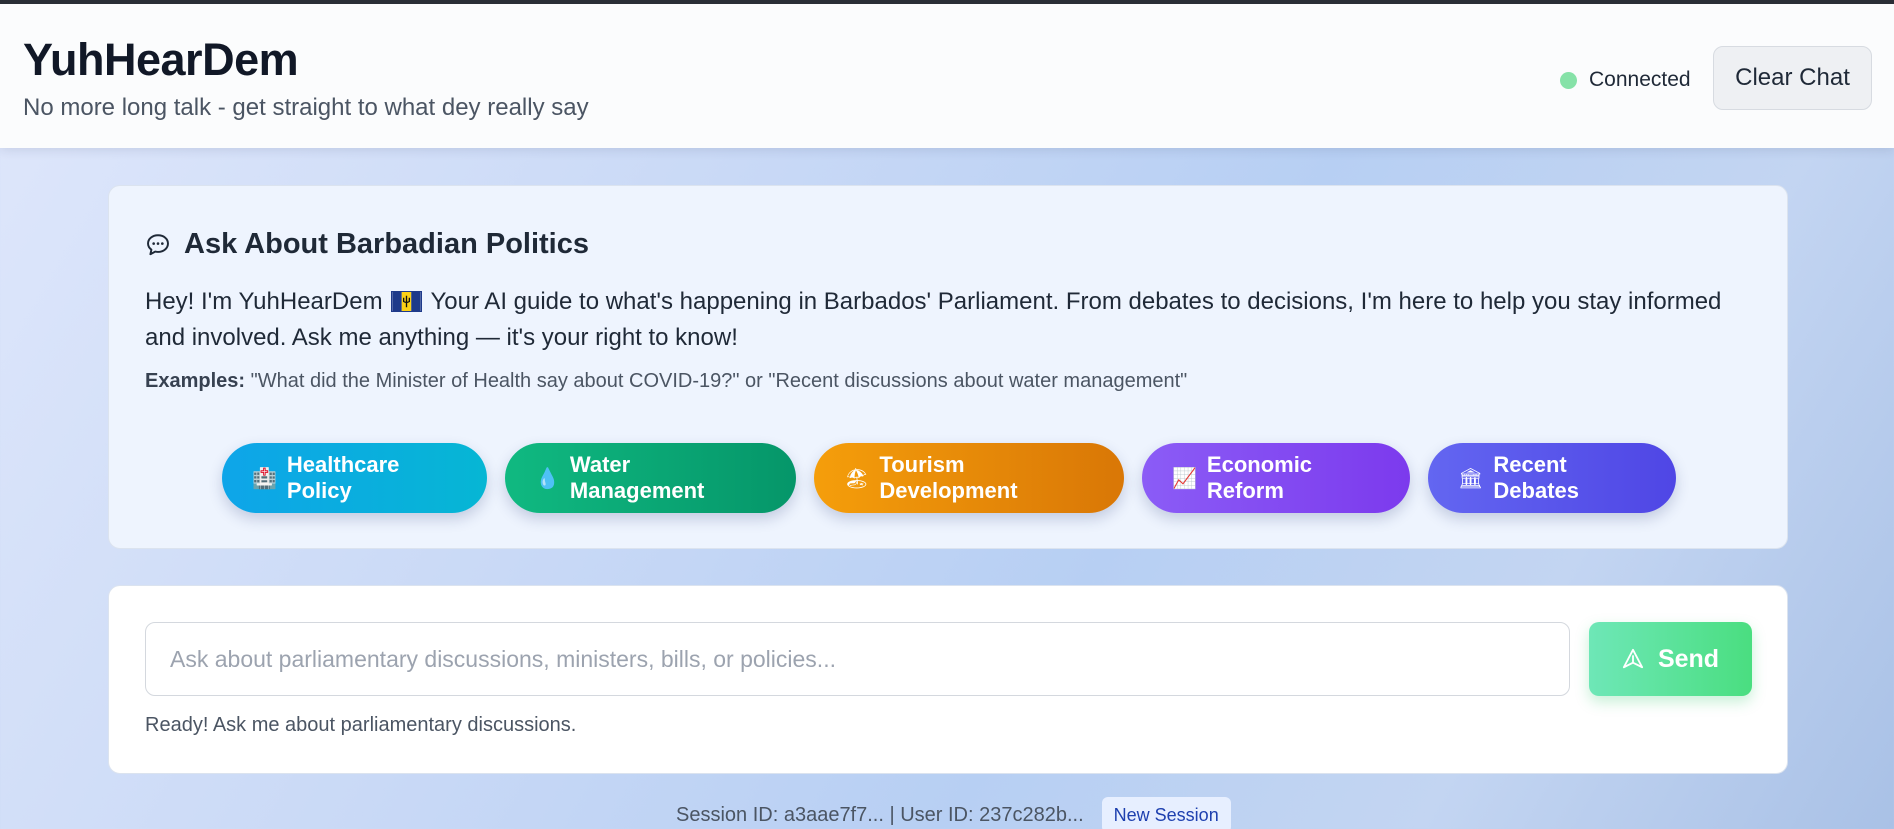 This screenshot has height=829, width=1894. I want to click on intro-heading: Ask About Barbadian Politics, so click(367, 244).